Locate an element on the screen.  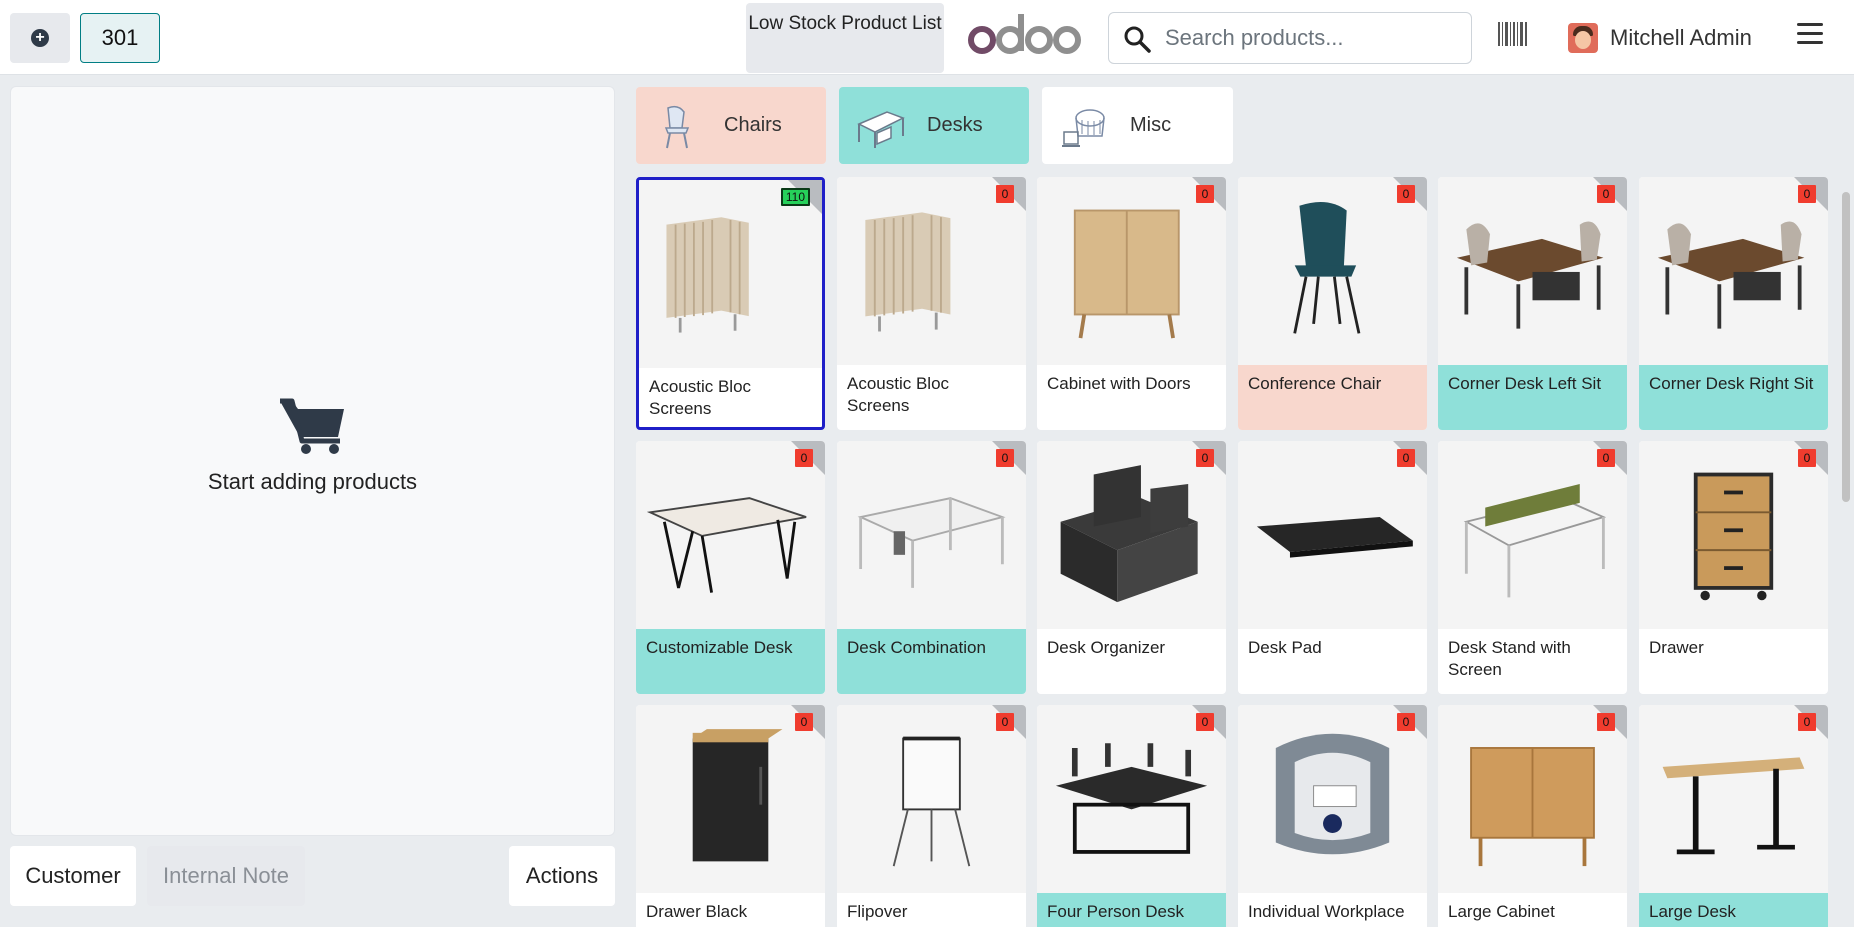
product-card: 0 Acoustic Bloc Screens is located at coordinates (931, 303).